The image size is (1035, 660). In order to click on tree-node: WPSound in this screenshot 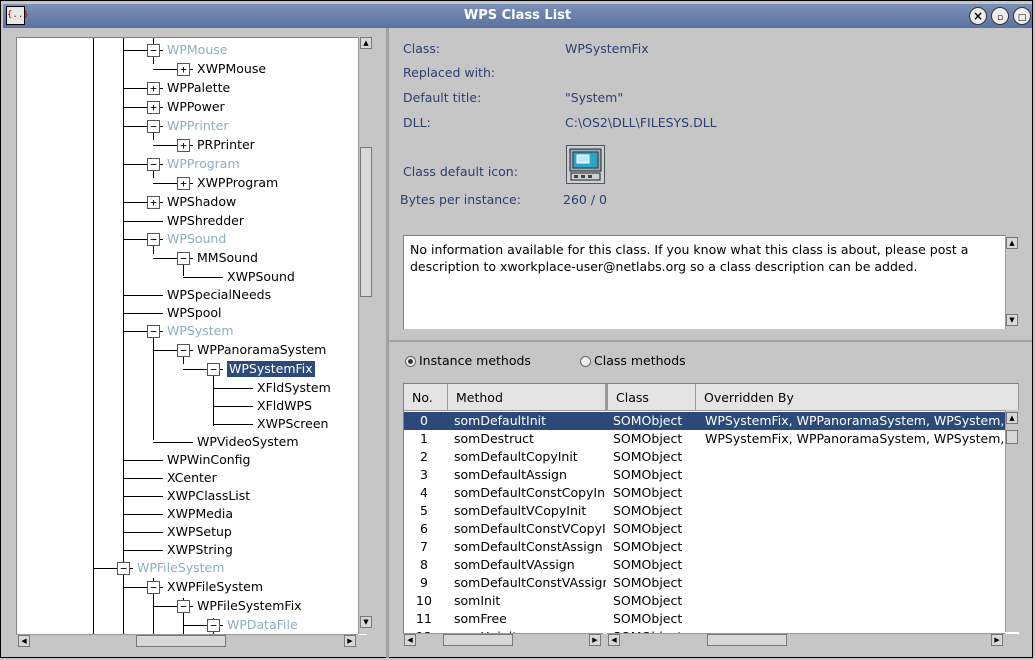, I will do `click(196, 239)`.